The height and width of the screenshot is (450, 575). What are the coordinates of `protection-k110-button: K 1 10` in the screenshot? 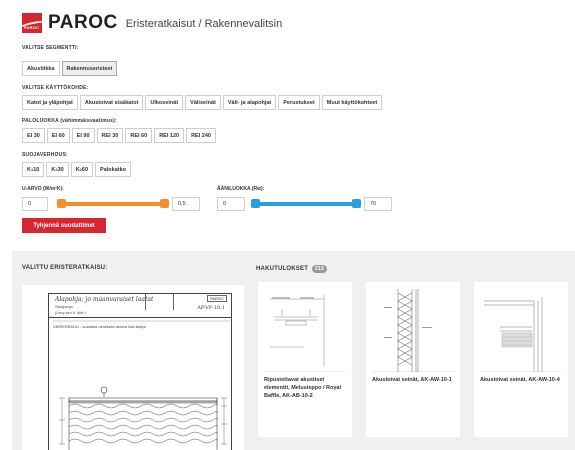 It's located at (33, 169).